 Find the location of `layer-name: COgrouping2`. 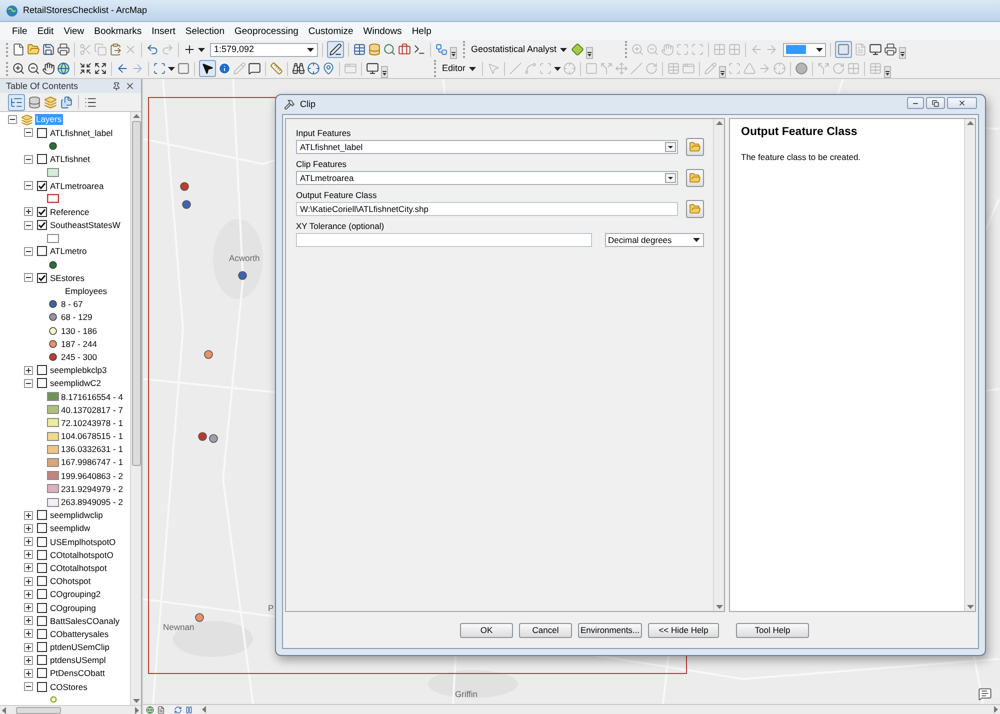

layer-name: COgrouping2 is located at coordinates (75, 594).